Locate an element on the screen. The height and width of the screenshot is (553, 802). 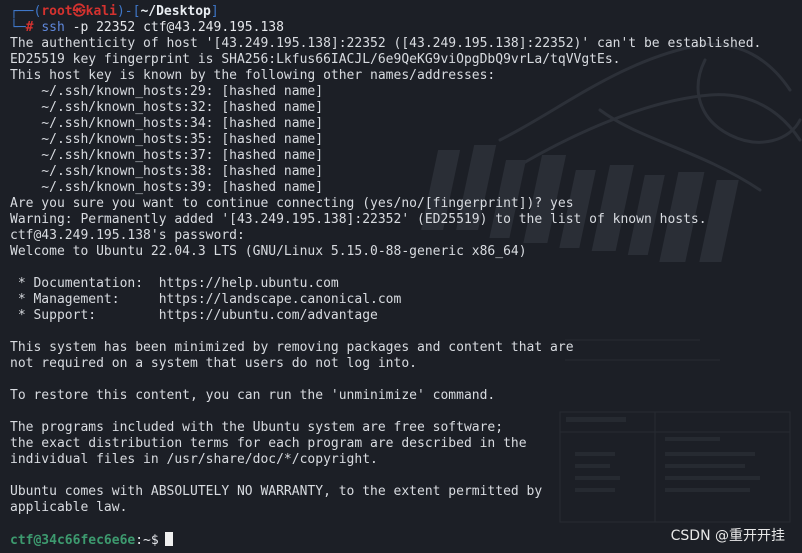
known-hosts-line: ~/.ssh/known_hosts:39: [hashed name] is located at coordinates (167, 187).